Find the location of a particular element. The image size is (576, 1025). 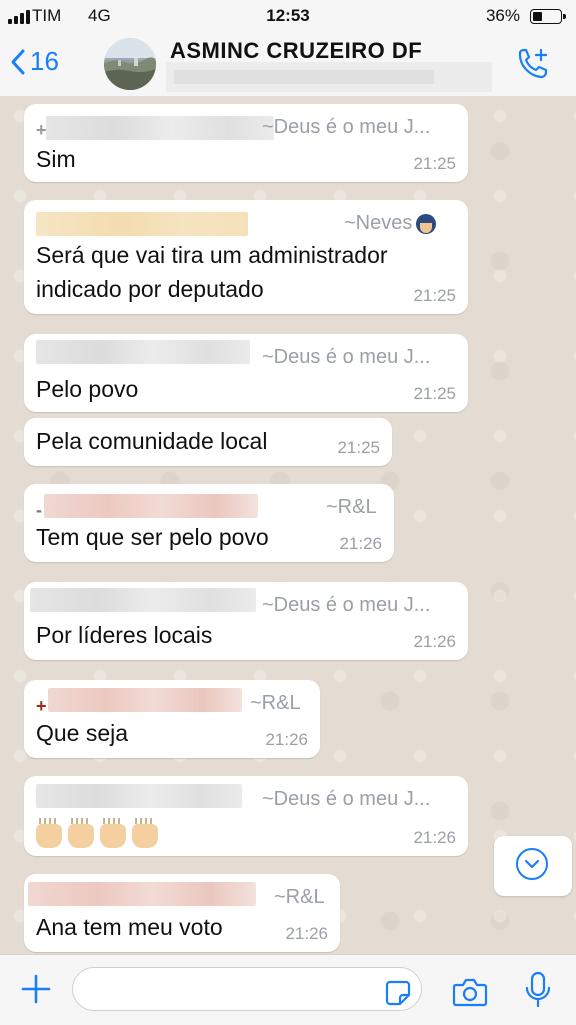

add-call-icon is located at coordinates (533, 63).